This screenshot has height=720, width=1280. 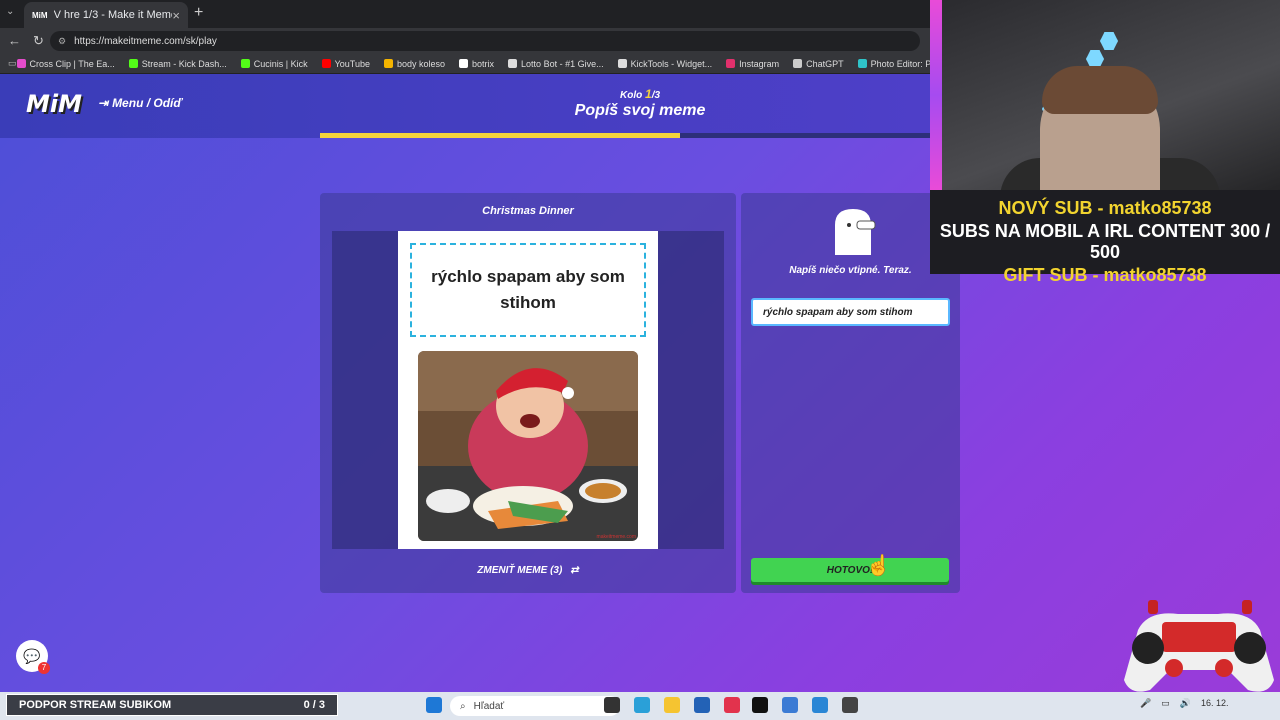 What do you see at coordinates (936, 95) in the screenshot?
I see `overlay-border` at bounding box center [936, 95].